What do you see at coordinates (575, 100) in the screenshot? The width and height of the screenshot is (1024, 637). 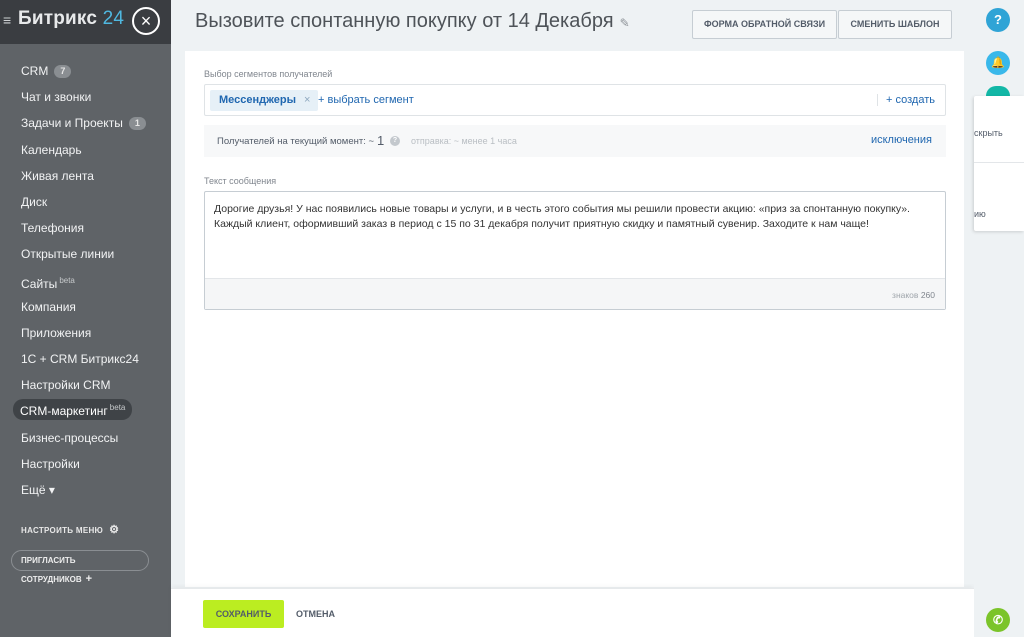 I see `segments-field: Мессенджеры × + выбрать сегмент + создать` at bounding box center [575, 100].